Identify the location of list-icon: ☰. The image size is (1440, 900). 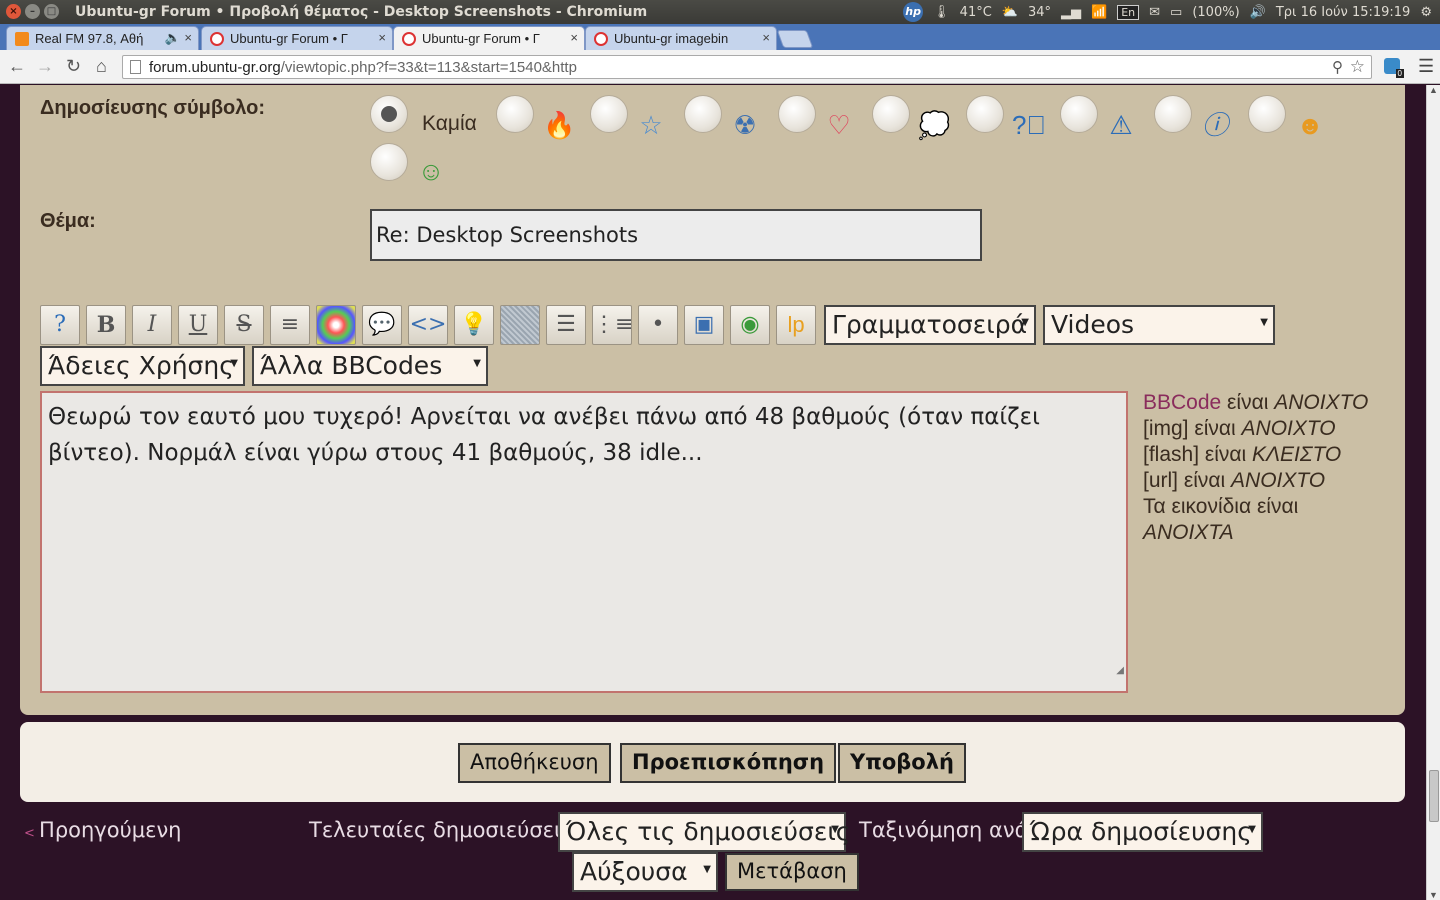
(566, 325).